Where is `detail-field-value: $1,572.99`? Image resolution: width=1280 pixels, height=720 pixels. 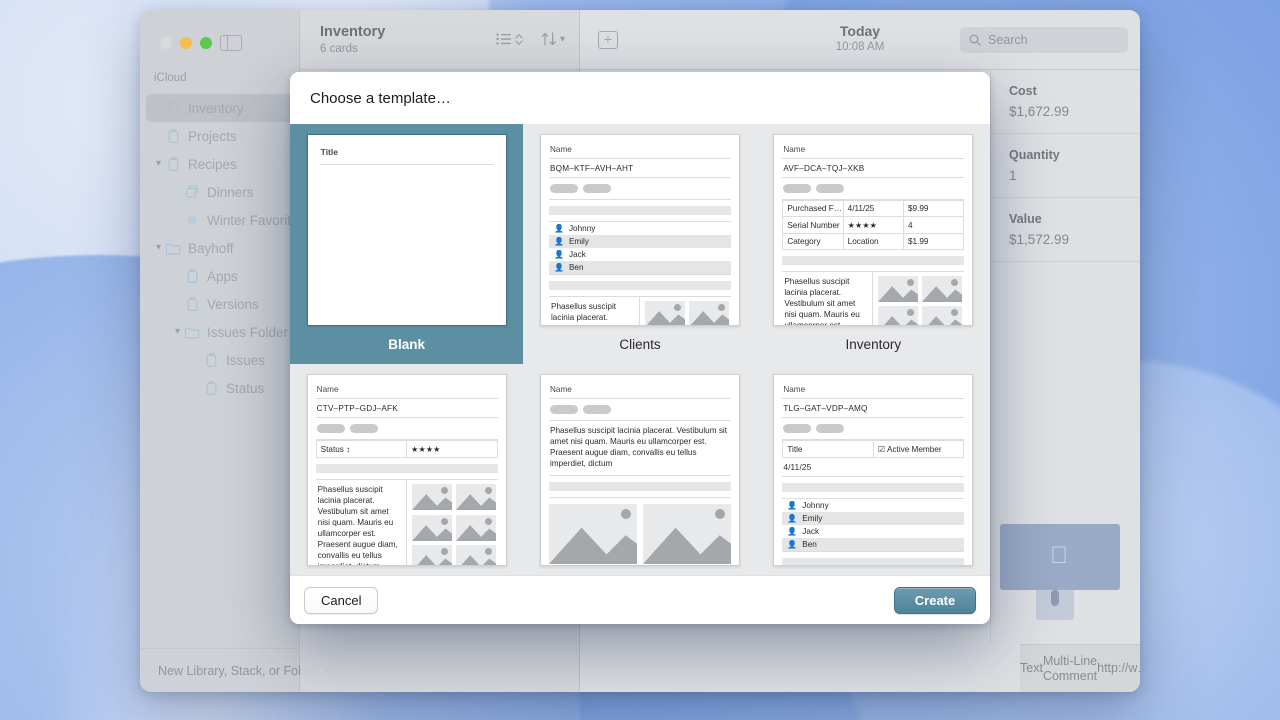 detail-field-value: $1,572.99 is located at coordinates (1039, 239).